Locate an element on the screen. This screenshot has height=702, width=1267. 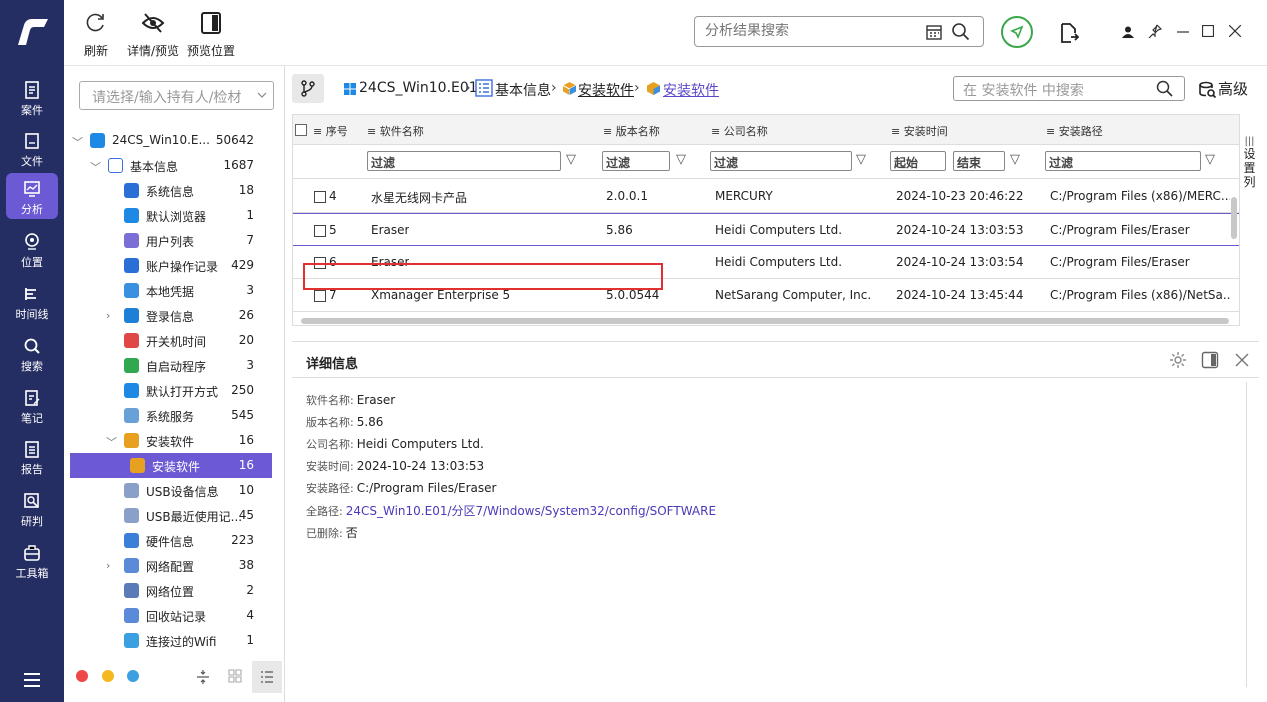
tree-item: USB最近使用记... 45 is located at coordinates (171, 515).